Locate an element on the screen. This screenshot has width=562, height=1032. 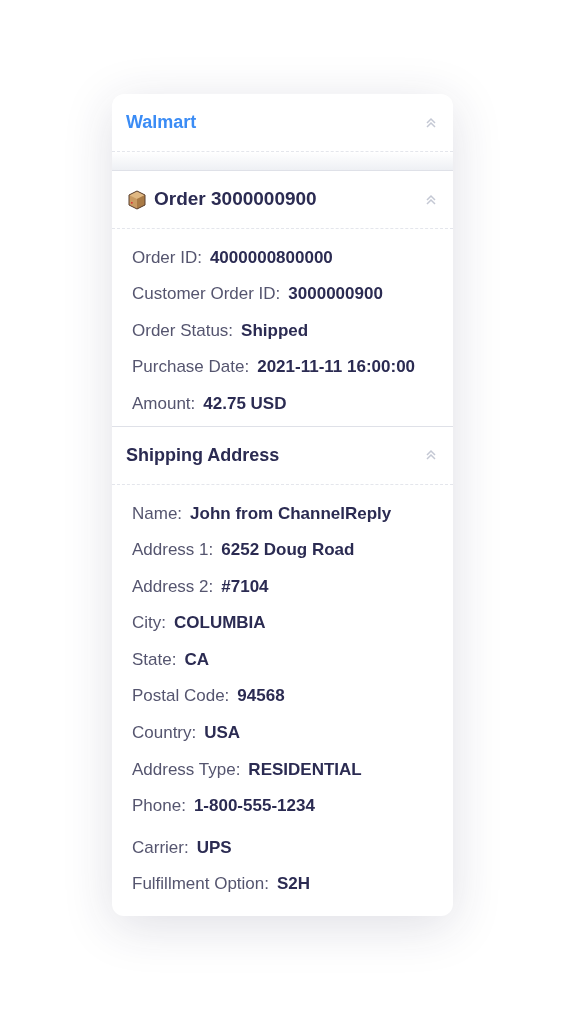
field-value: S2H is located at coordinates (294, 883).